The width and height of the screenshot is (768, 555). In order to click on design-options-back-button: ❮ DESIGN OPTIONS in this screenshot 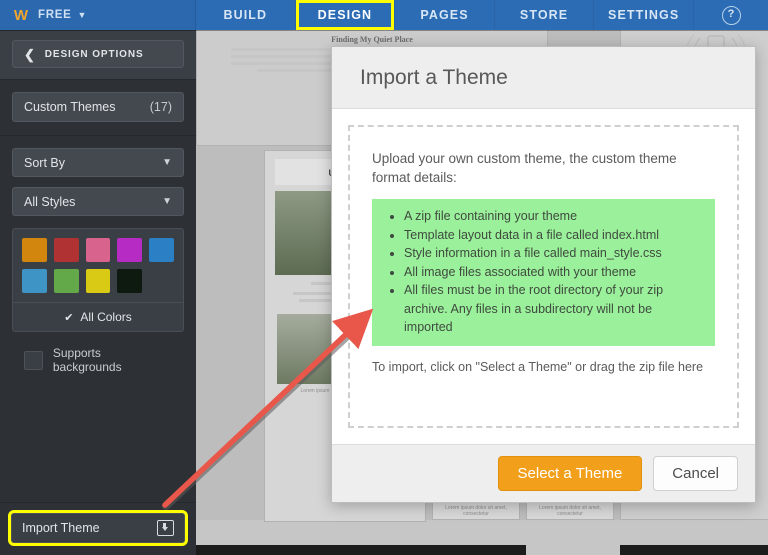, I will do `click(98, 54)`.